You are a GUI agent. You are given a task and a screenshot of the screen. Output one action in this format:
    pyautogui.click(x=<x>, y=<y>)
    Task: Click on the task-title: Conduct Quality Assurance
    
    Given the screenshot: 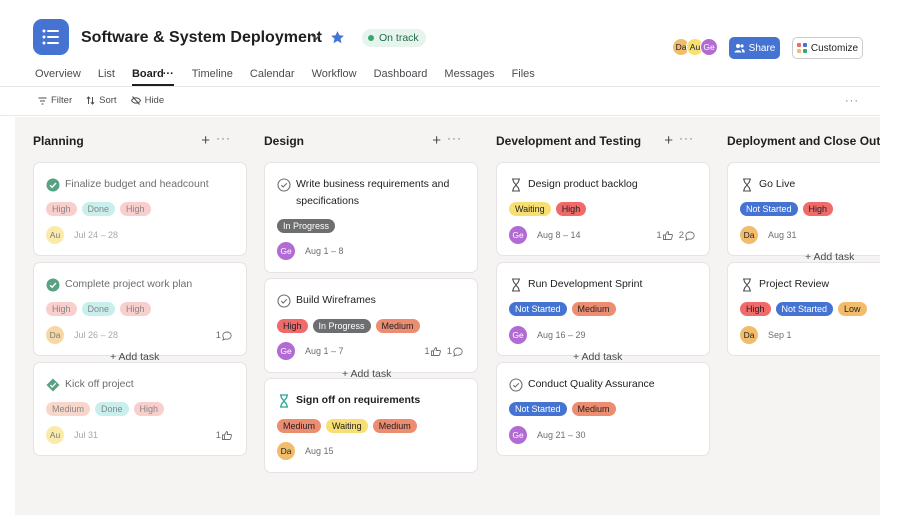 What is the action you would take?
    pyautogui.click(x=615, y=384)
    